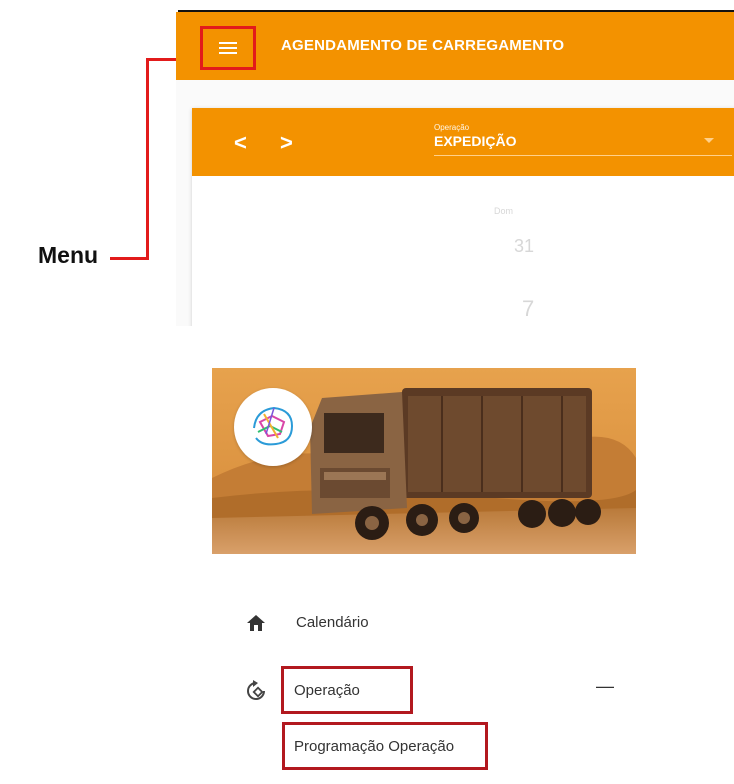  Describe the element at coordinates (332, 622) in the screenshot. I see `sidebar-item-calendario: Calendário` at that location.